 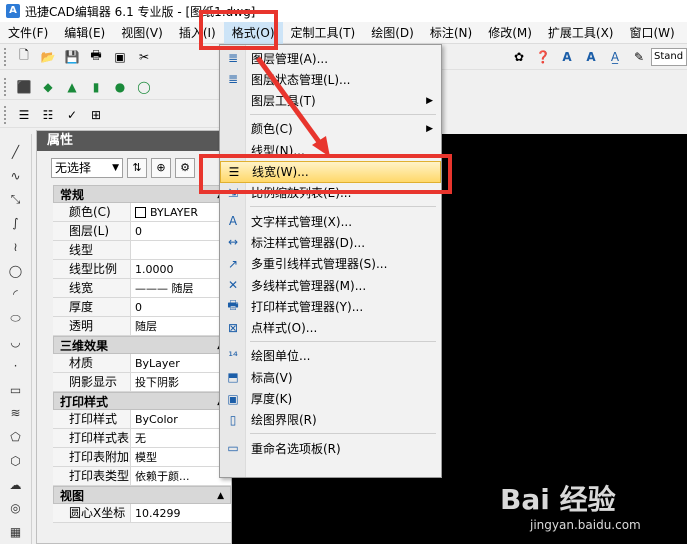 I want to click on line-tool-icon: ╱, so click(x=16, y=152).